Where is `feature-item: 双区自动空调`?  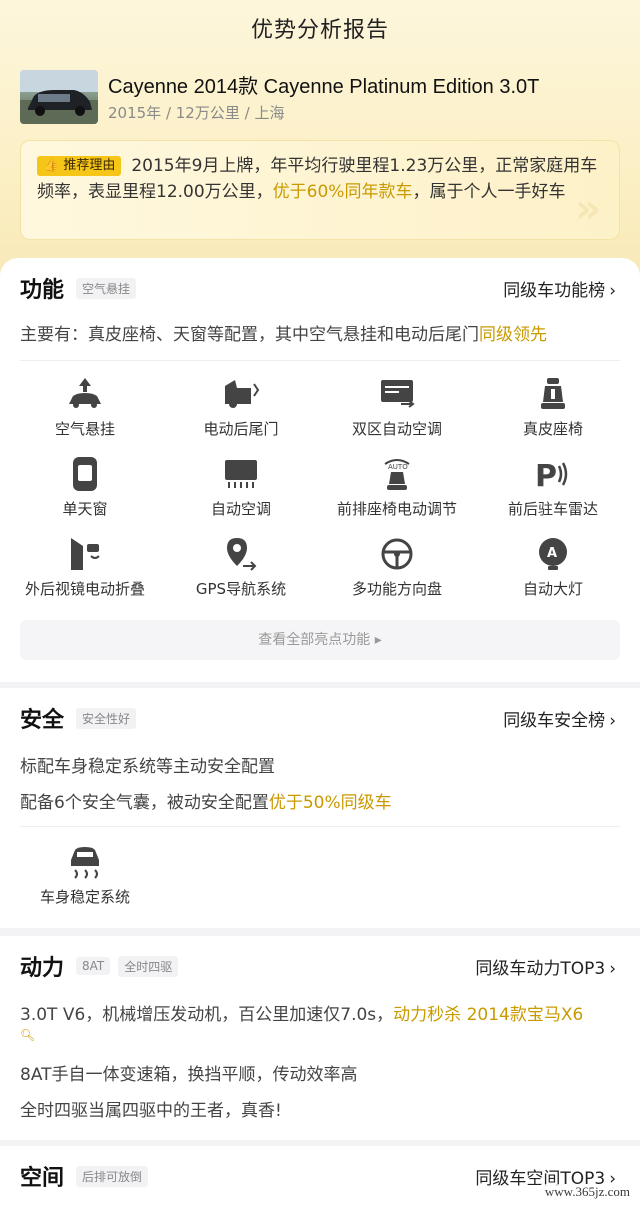
feature-item: 双区自动空调 is located at coordinates (397, 407).